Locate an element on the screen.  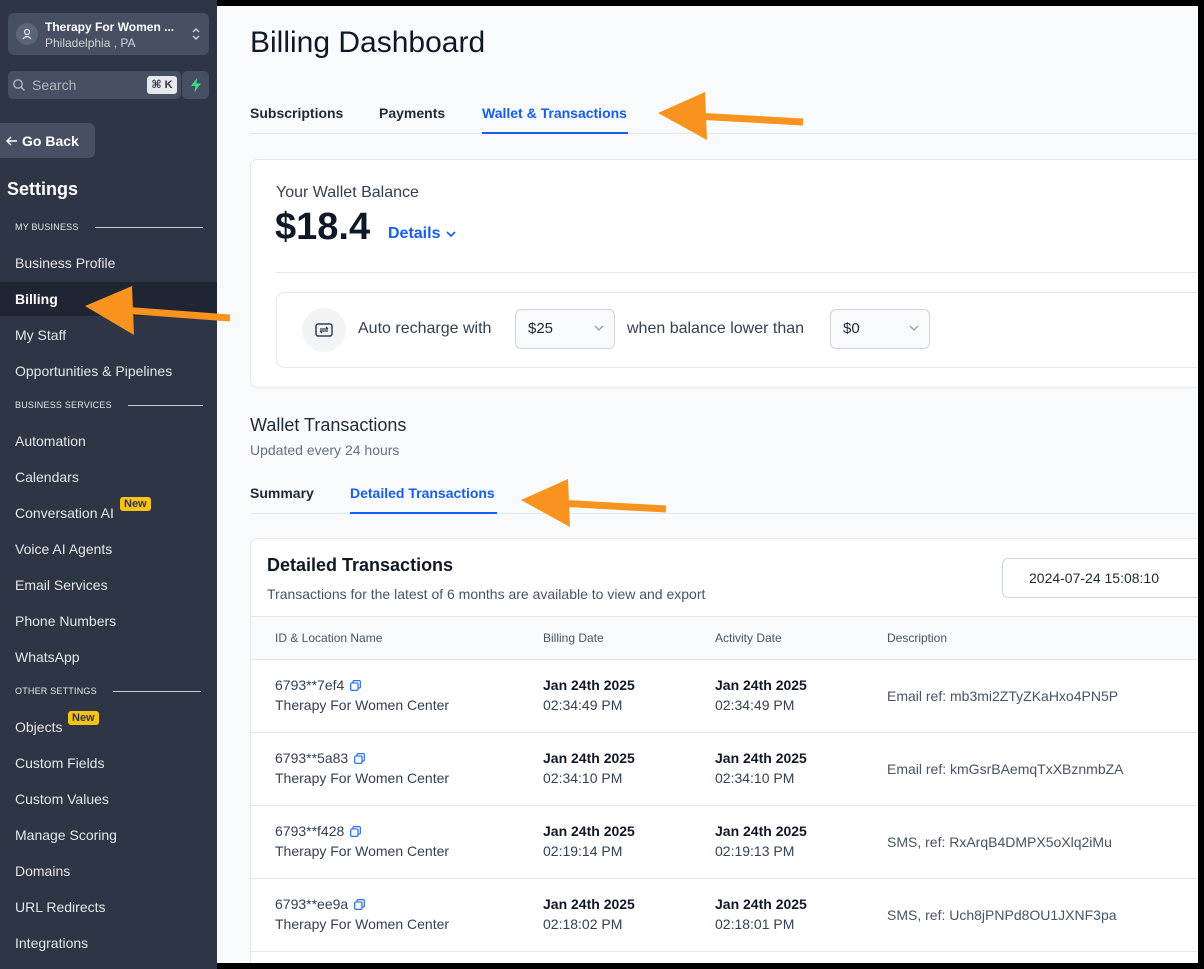
lightning-icon is located at coordinates (195, 85).